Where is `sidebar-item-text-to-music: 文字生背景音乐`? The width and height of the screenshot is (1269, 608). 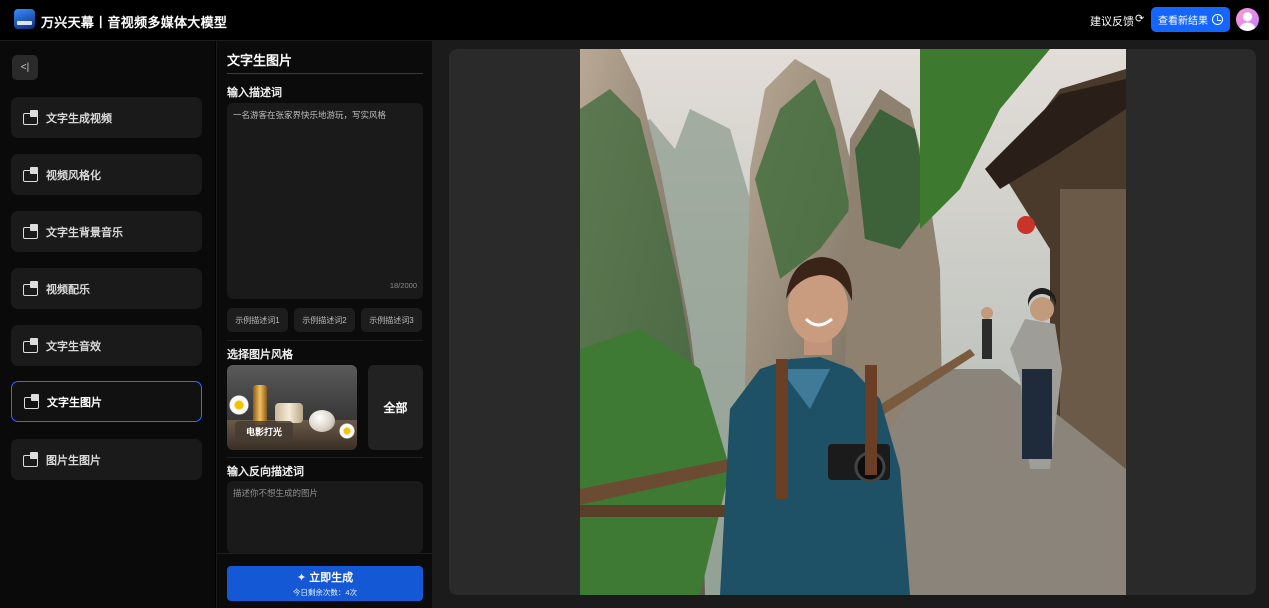
sidebar-item-text-to-music: 文字生背景音乐 is located at coordinates (106, 231).